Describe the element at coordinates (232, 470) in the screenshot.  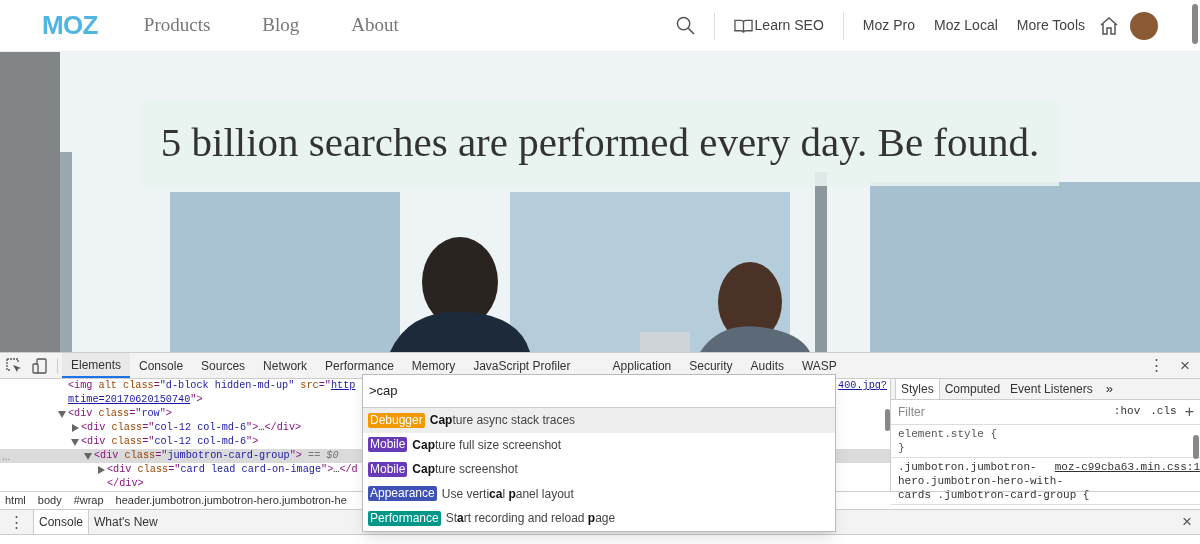
I see `code-line: <div class="card lead card-on-image">…</d` at that location.